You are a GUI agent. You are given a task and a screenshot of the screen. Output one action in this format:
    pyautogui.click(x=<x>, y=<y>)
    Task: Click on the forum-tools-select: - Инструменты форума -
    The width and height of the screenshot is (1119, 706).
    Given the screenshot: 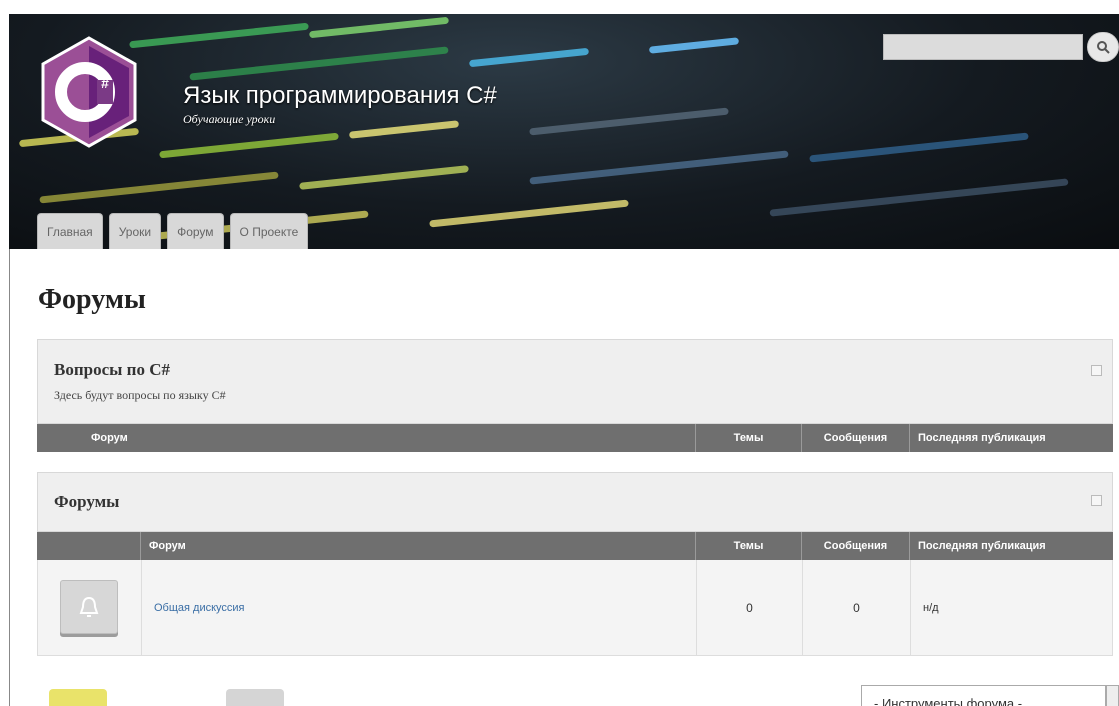 What is the action you would take?
    pyautogui.click(x=983, y=695)
    